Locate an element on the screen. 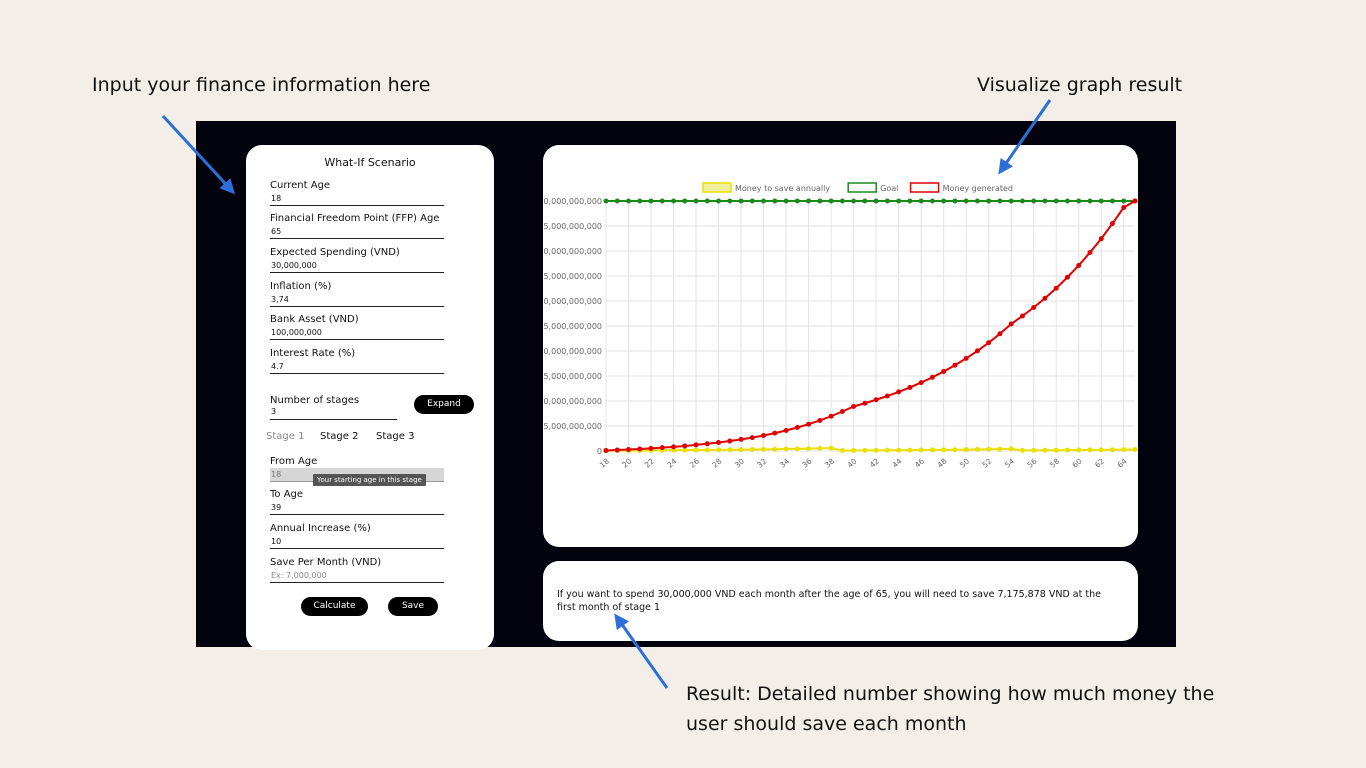 The image size is (1366, 768). save-button: Save is located at coordinates (413, 606).